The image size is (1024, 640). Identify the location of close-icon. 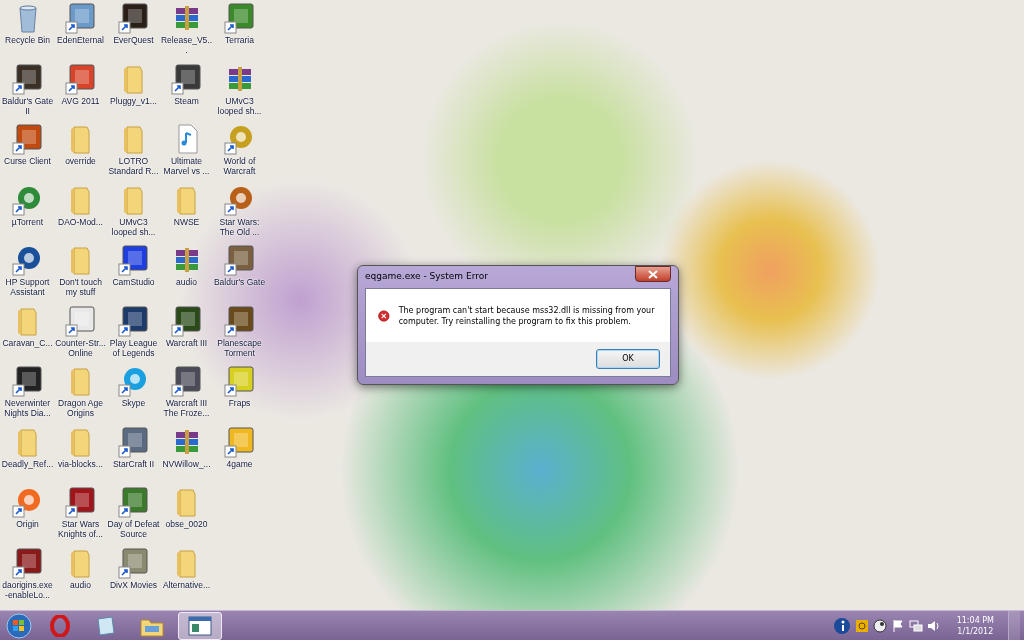
(653, 274).